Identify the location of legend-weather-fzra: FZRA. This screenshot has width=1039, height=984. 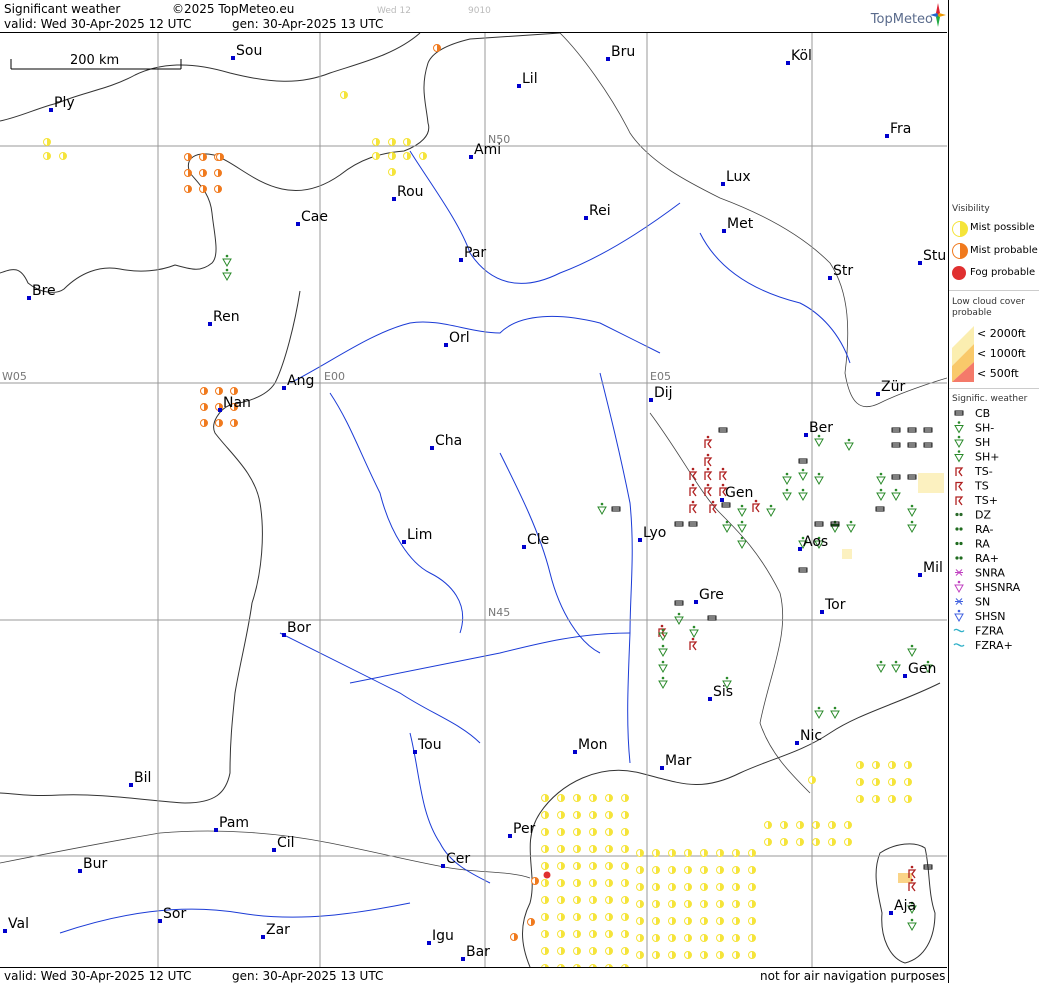
(978, 631).